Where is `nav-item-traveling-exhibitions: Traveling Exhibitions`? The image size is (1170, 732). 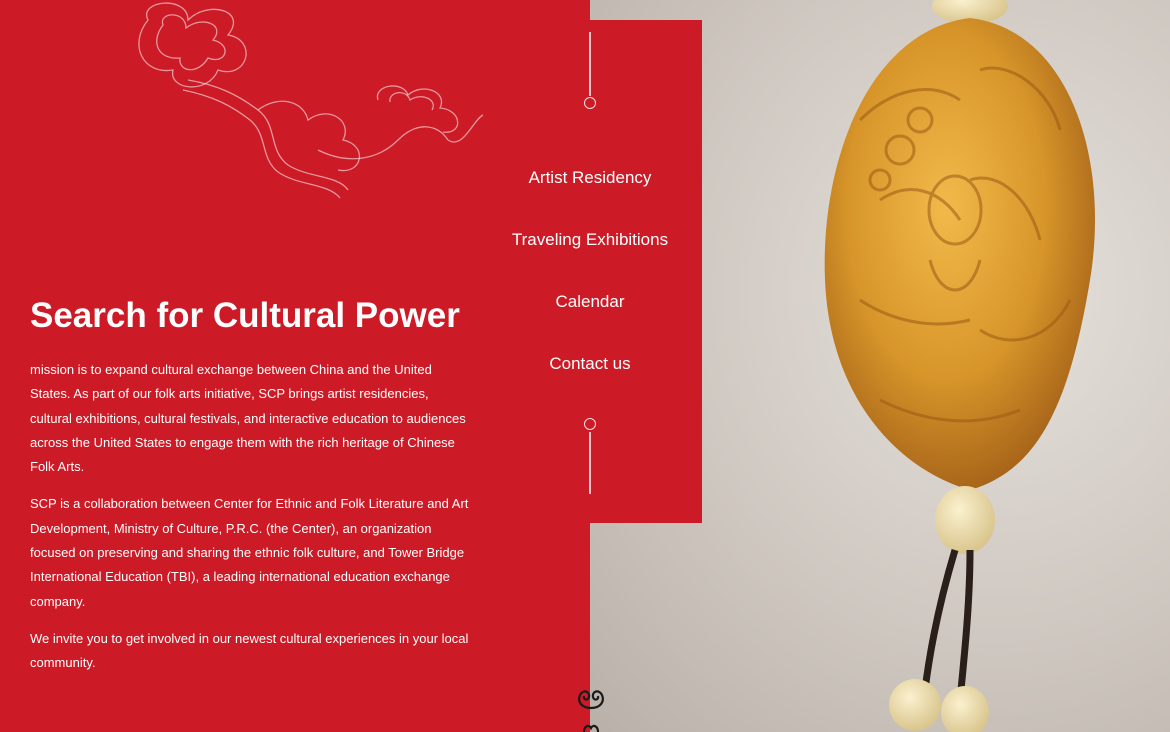
nav-item-traveling-exhibitions: Traveling Exhibitions is located at coordinates (590, 253).